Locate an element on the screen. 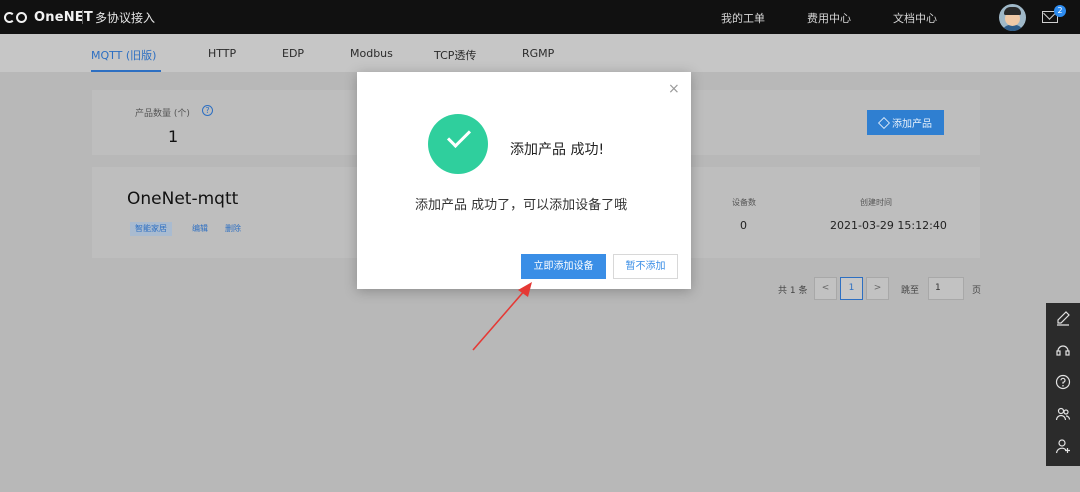 The width and height of the screenshot is (1080, 492). cube-icon is located at coordinates (884, 122).